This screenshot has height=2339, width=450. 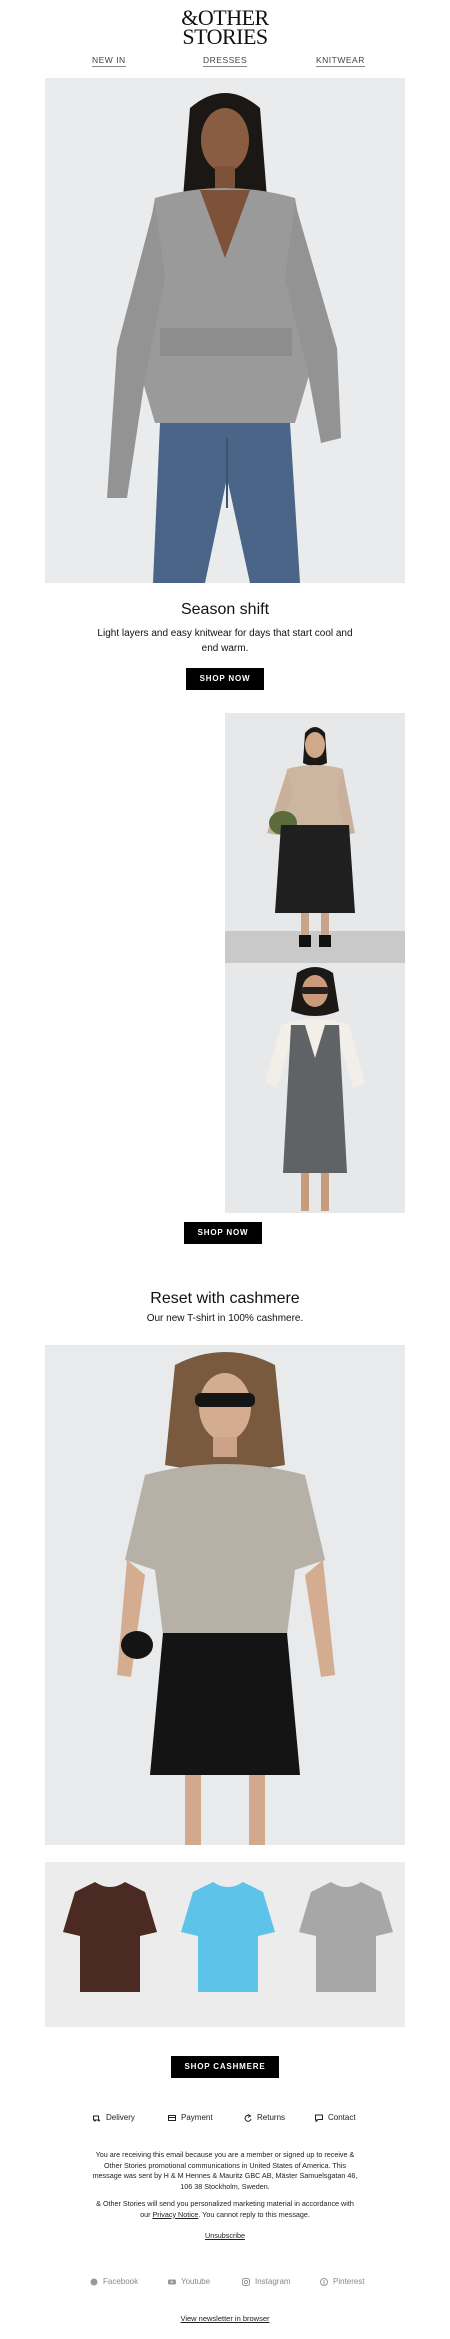 I want to click on nav-knitwear: KNITWEAR, so click(x=340, y=61).